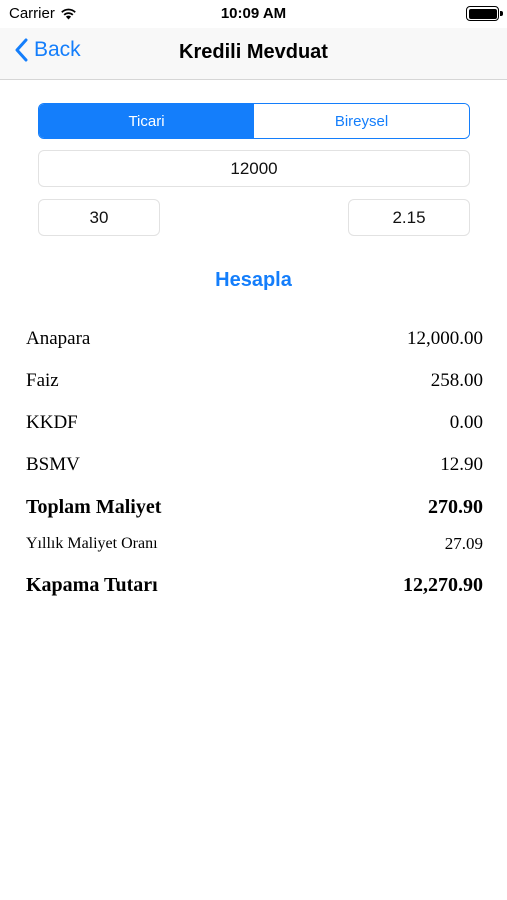  Describe the element at coordinates (361, 121) in the screenshot. I see `segment-bireysel: Bireysel` at that location.